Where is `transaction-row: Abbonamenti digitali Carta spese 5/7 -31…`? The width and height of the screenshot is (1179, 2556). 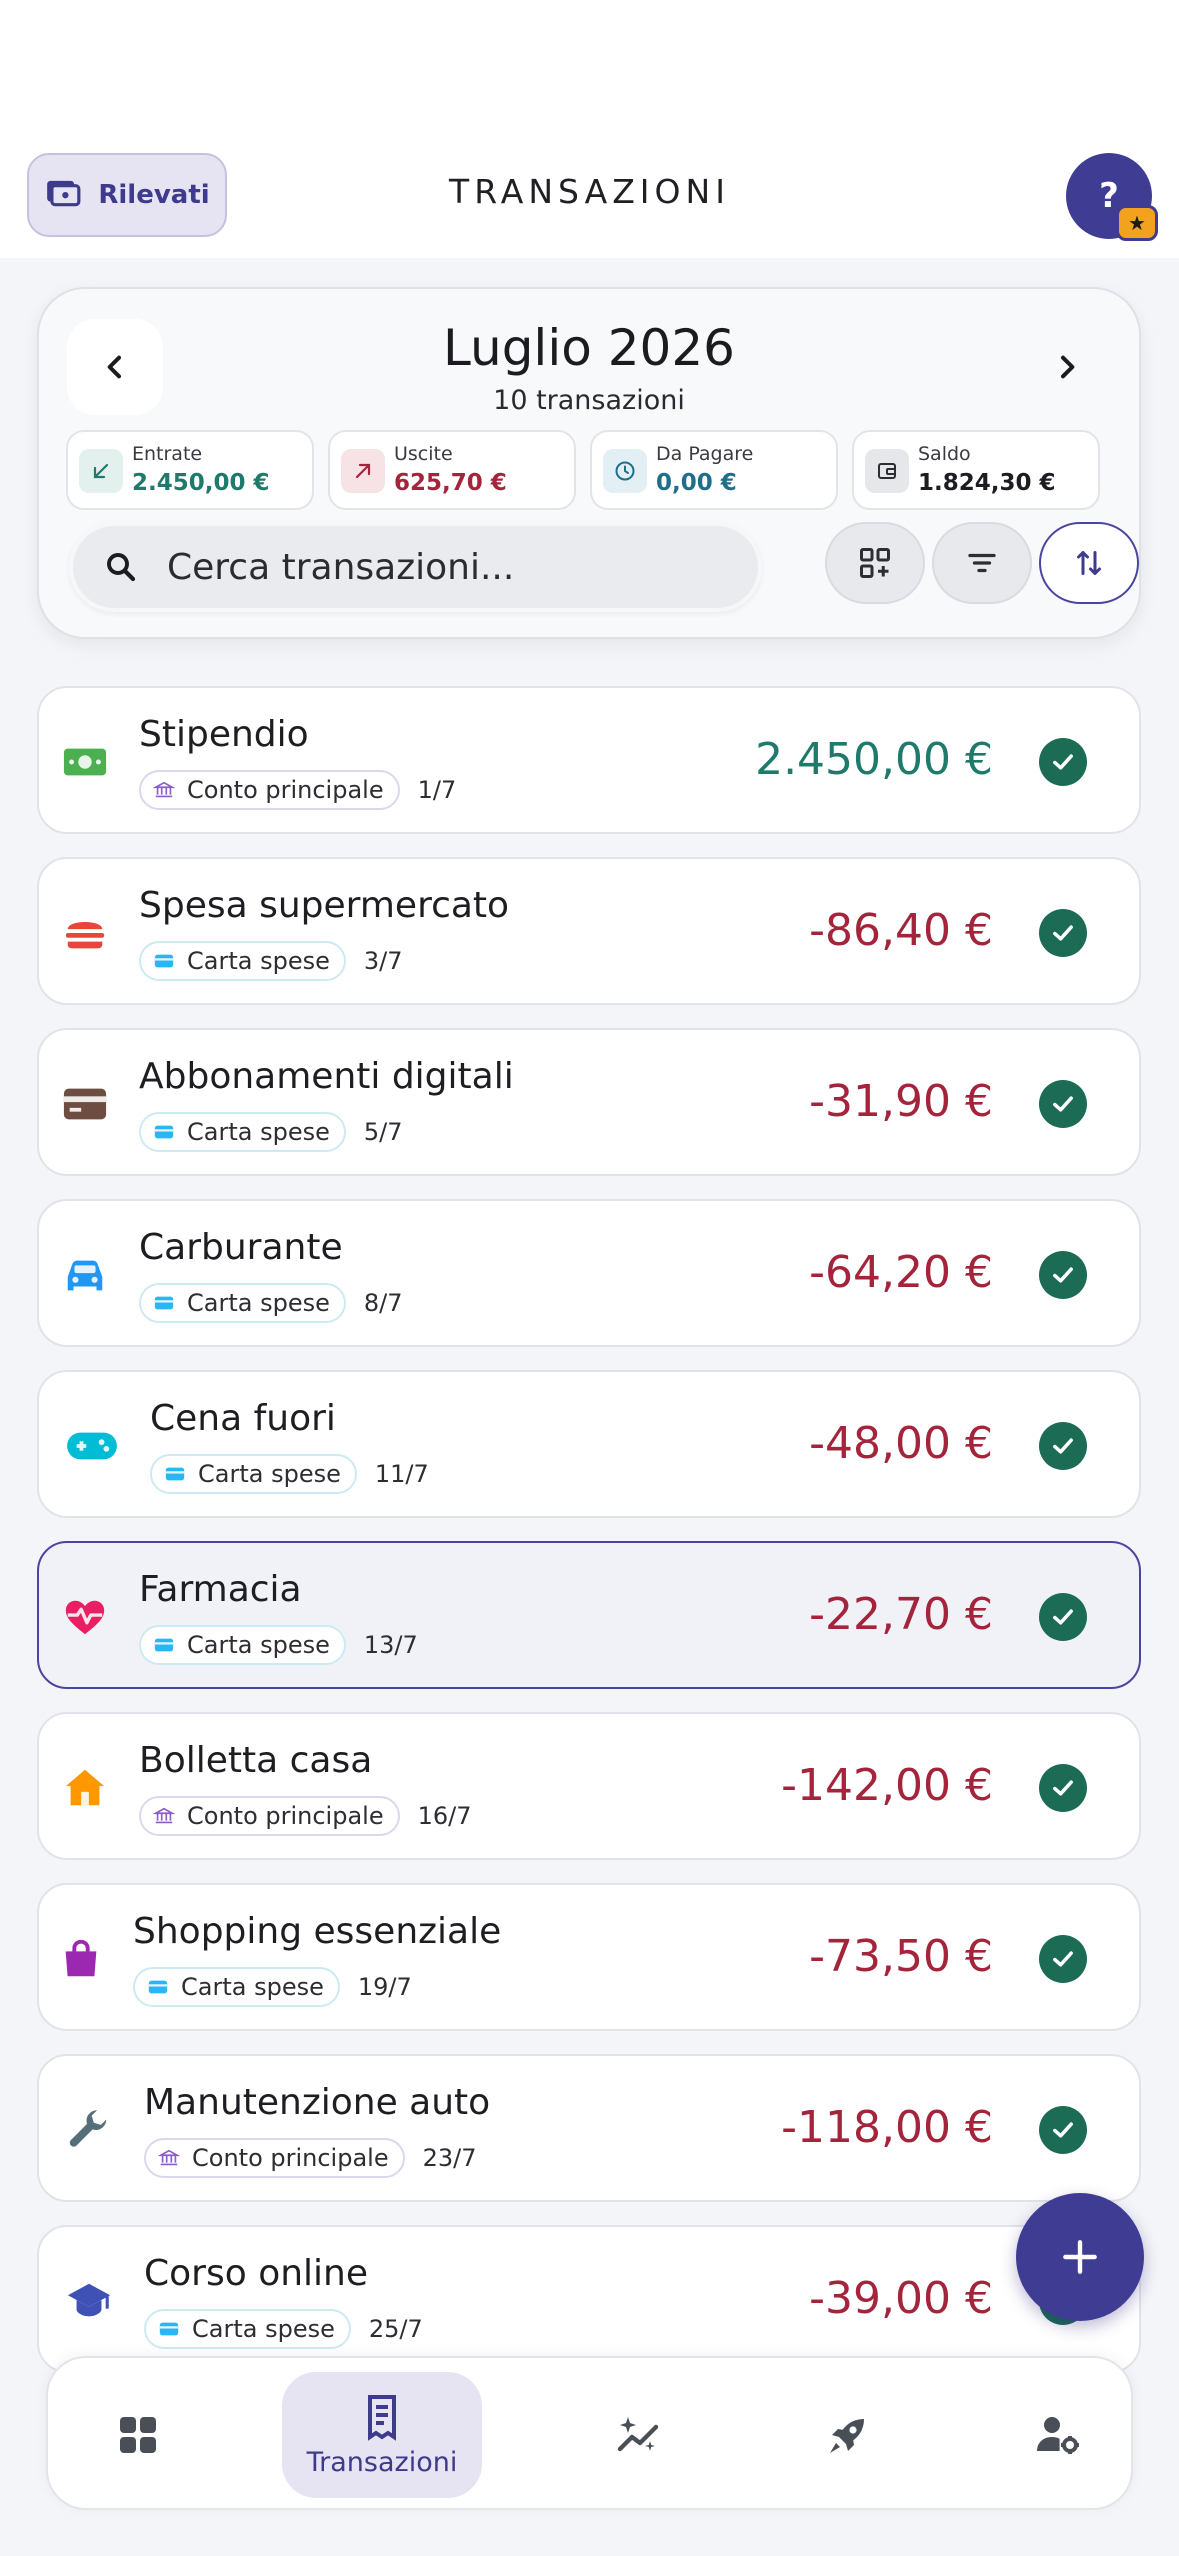 transaction-row: Abbonamenti digitali Carta spese 5/7 -31… is located at coordinates (589, 1102).